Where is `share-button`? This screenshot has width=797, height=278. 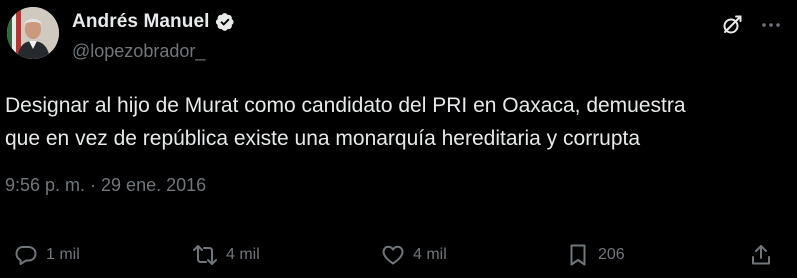
share-button is located at coordinates (761, 255).